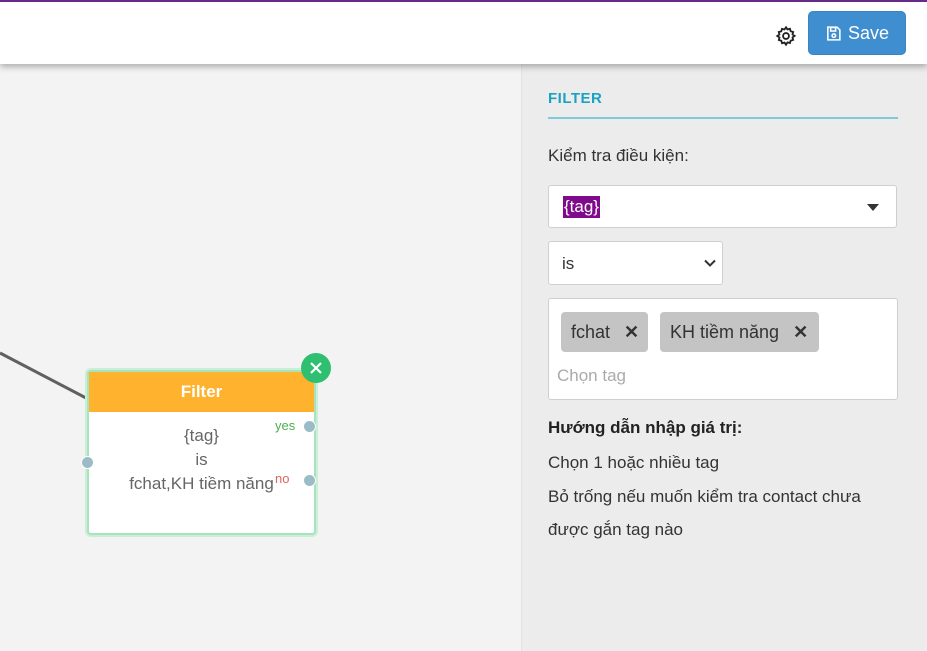  What do you see at coordinates (201, 459) in the screenshot?
I see `filter-node-operator: is` at bounding box center [201, 459].